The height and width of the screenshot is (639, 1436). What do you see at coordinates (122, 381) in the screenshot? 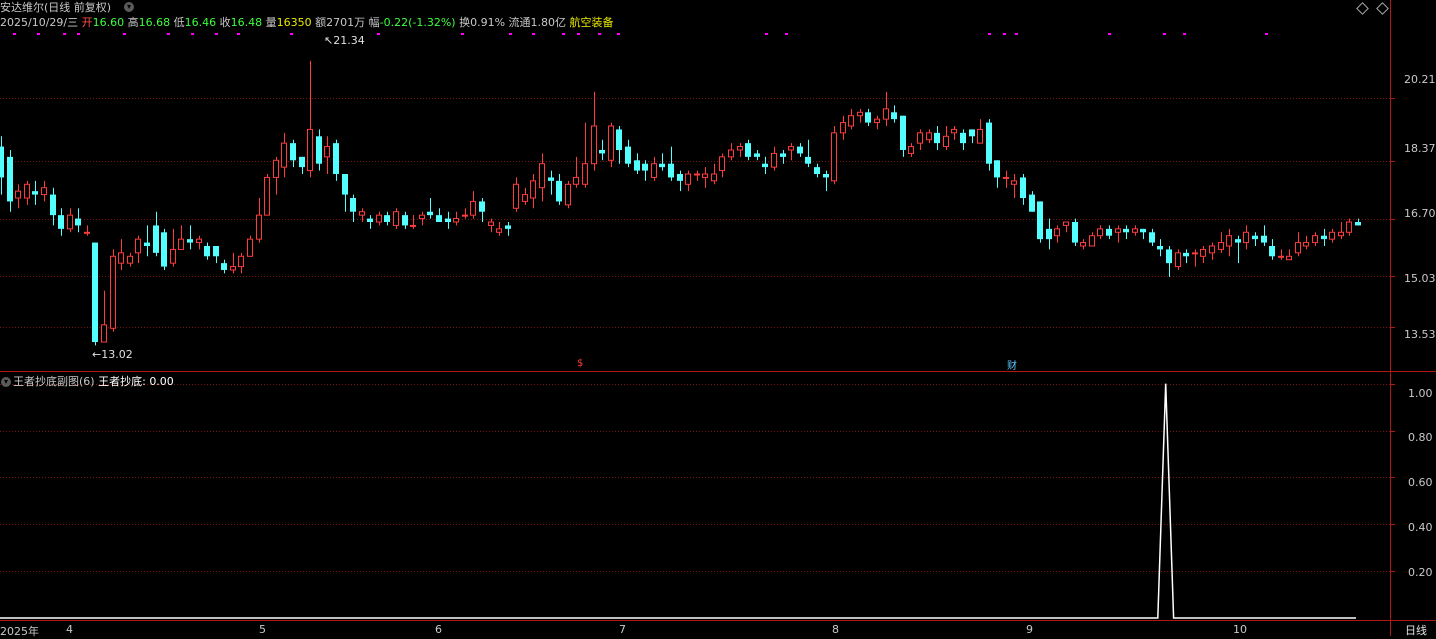
I see `indicator-name: 王者抄底:` at bounding box center [122, 381].